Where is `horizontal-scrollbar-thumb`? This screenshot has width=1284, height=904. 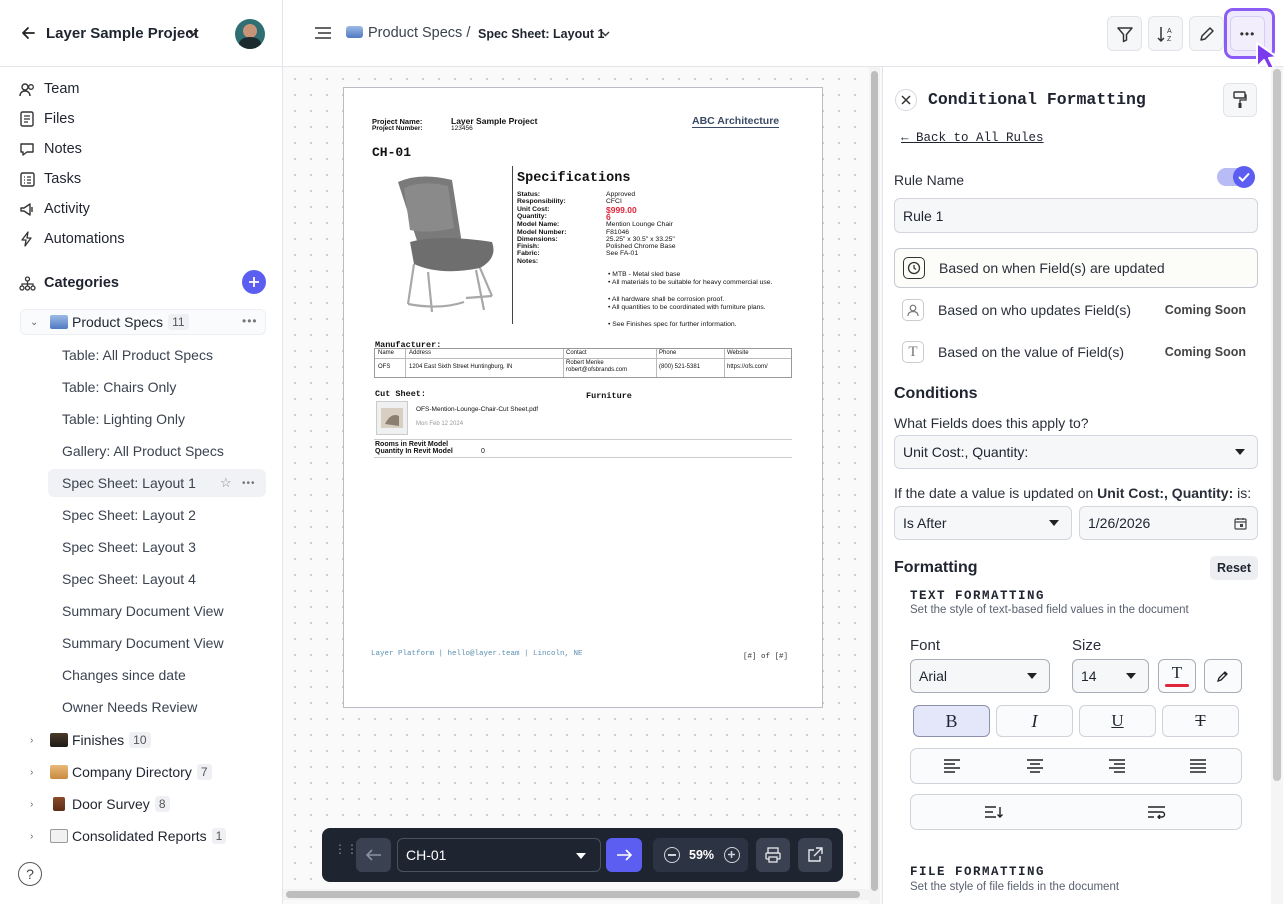
horizontal-scrollbar-thumb is located at coordinates (573, 894).